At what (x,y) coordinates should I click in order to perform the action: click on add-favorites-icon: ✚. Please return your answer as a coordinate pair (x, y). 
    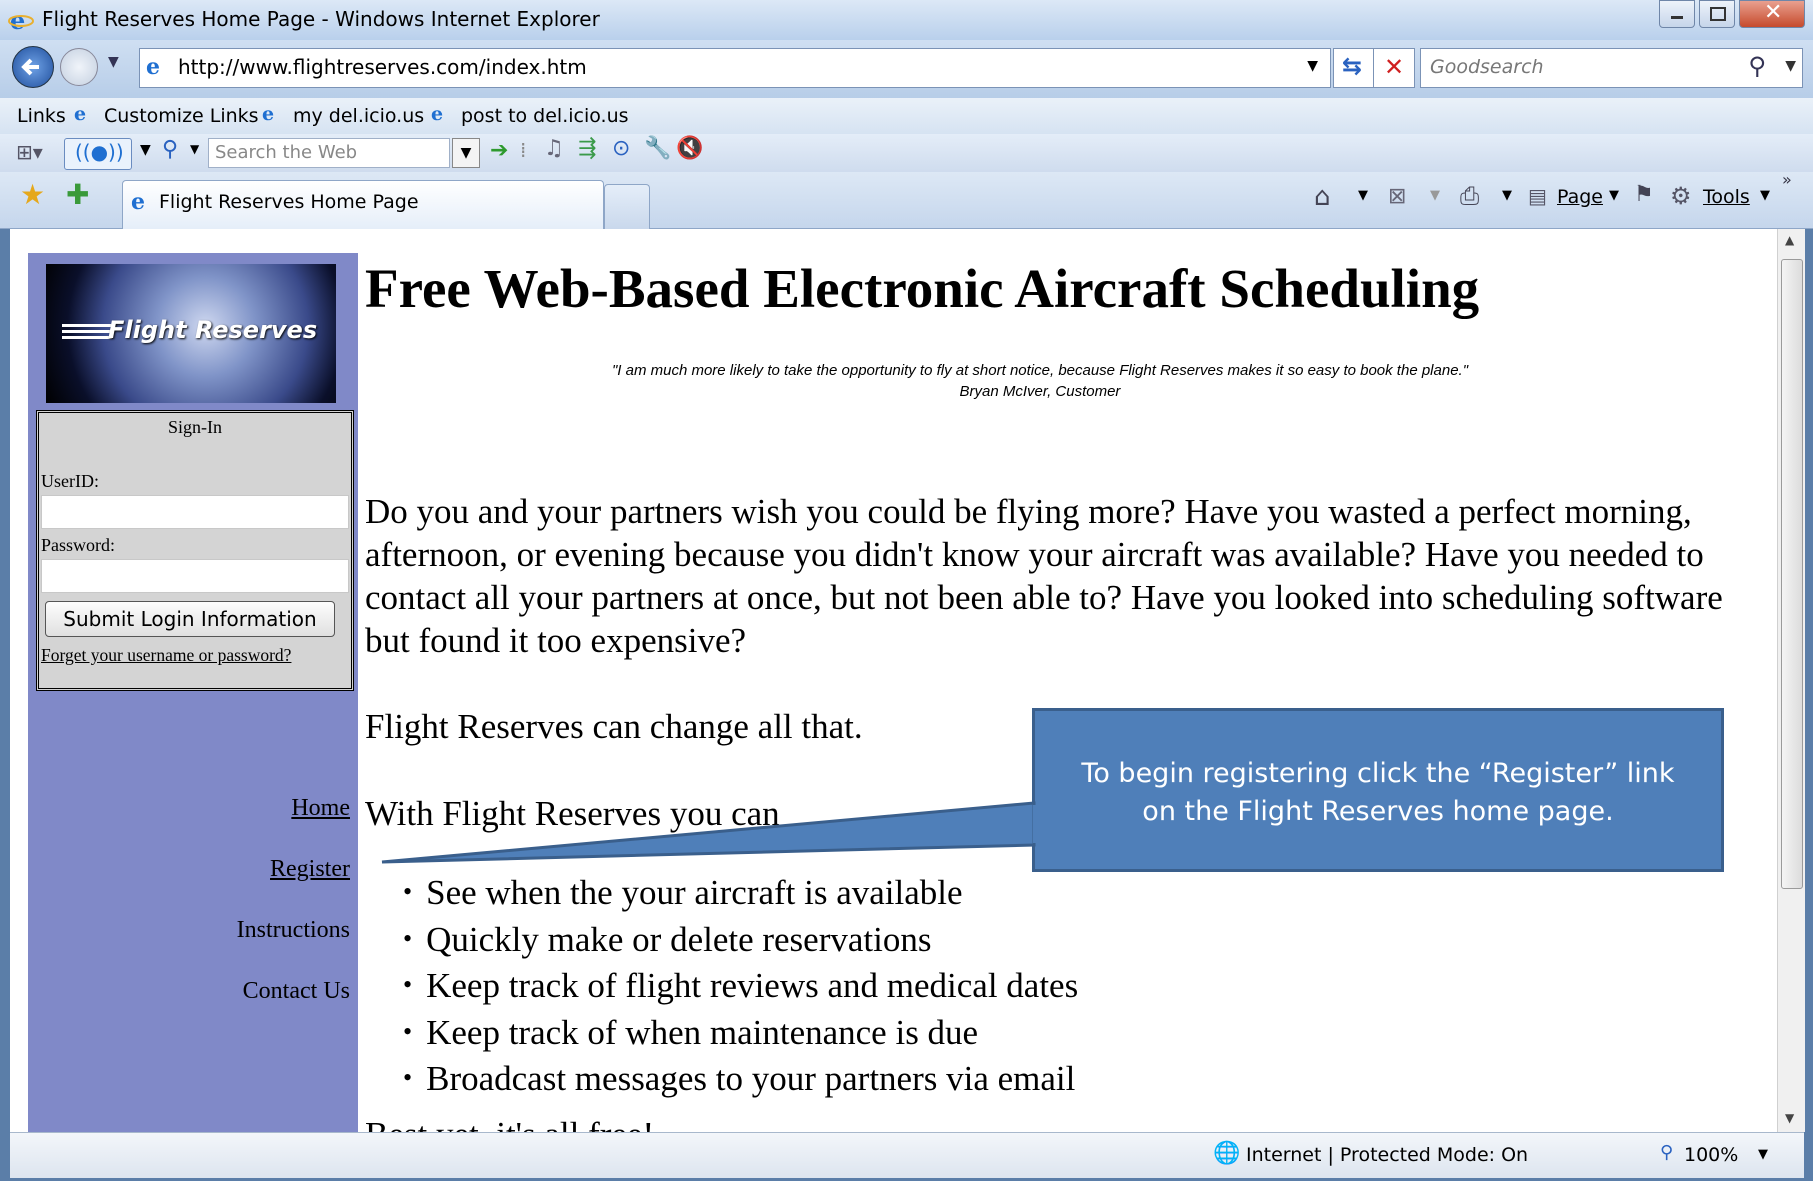
    Looking at the image, I should click on (77, 194).